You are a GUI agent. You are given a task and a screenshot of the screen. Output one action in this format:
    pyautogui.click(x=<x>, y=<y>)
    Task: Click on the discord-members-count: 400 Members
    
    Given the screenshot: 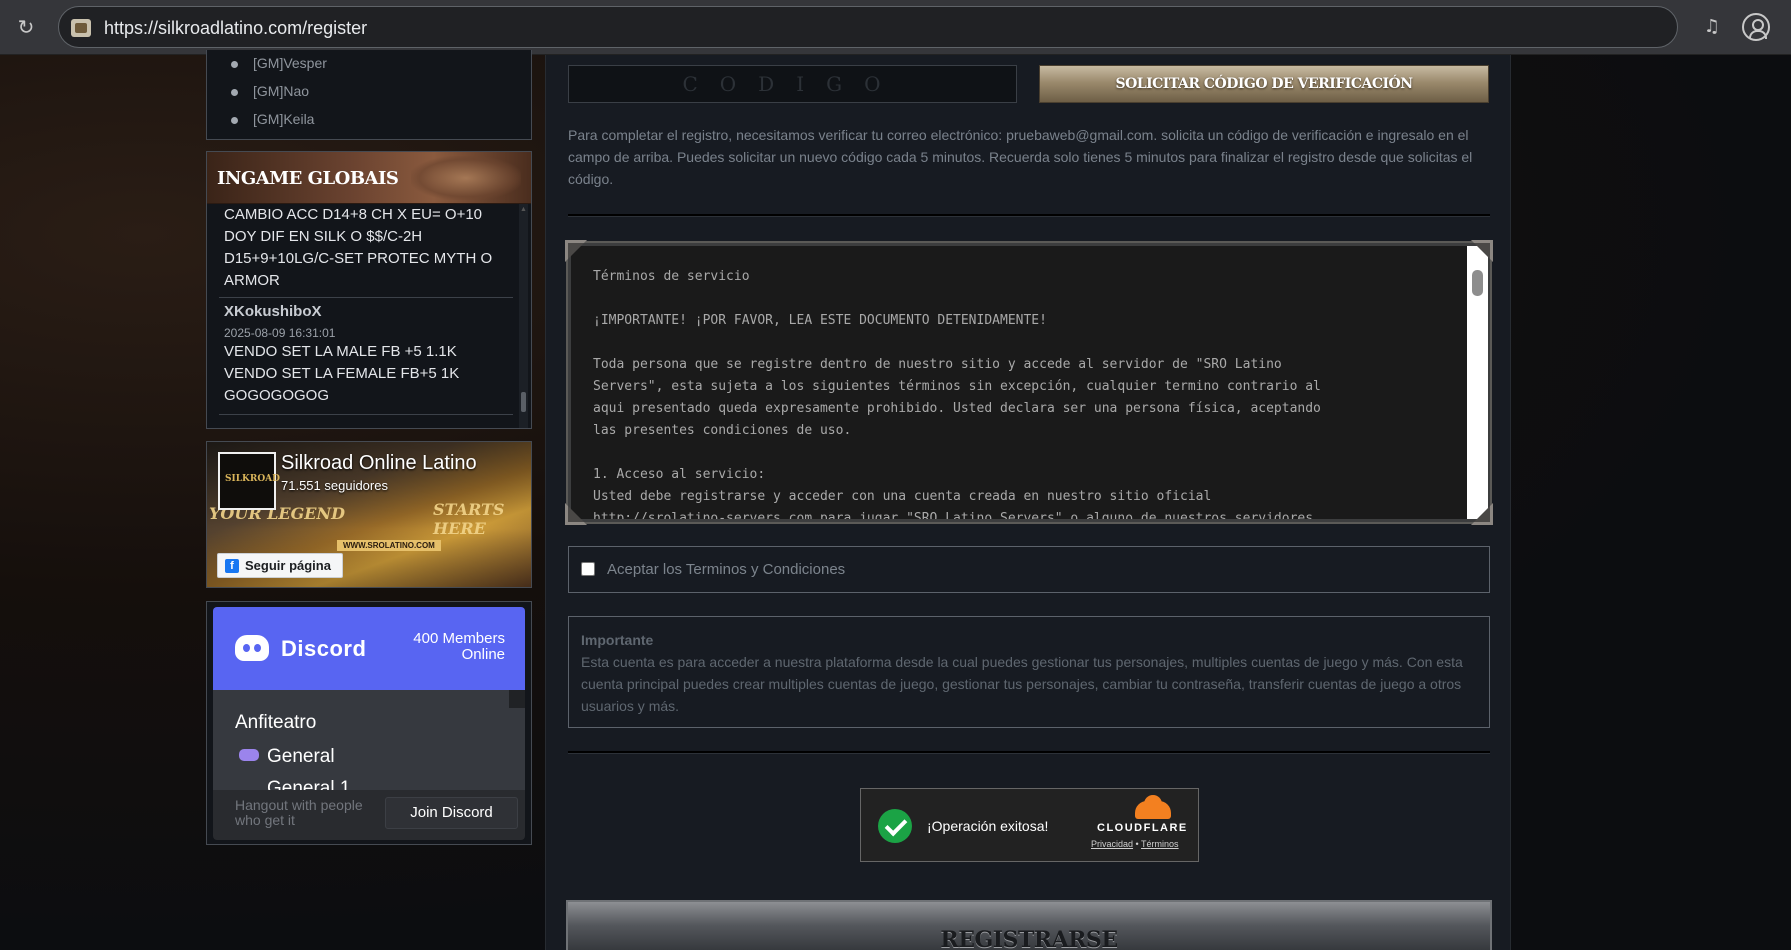 What is the action you would take?
    pyautogui.click(x=459, y=638)
    